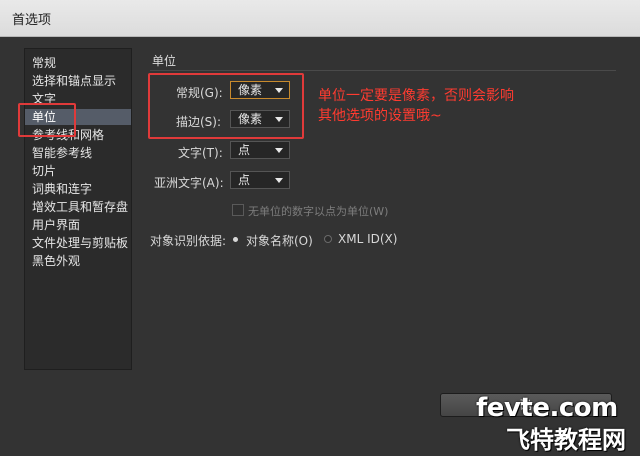 The height and width of the screenshot is (456, 640). What do you see at coordinates (235, 239) in the screenshot?
I see `object-name-radio` at bounding box center [235, 239].